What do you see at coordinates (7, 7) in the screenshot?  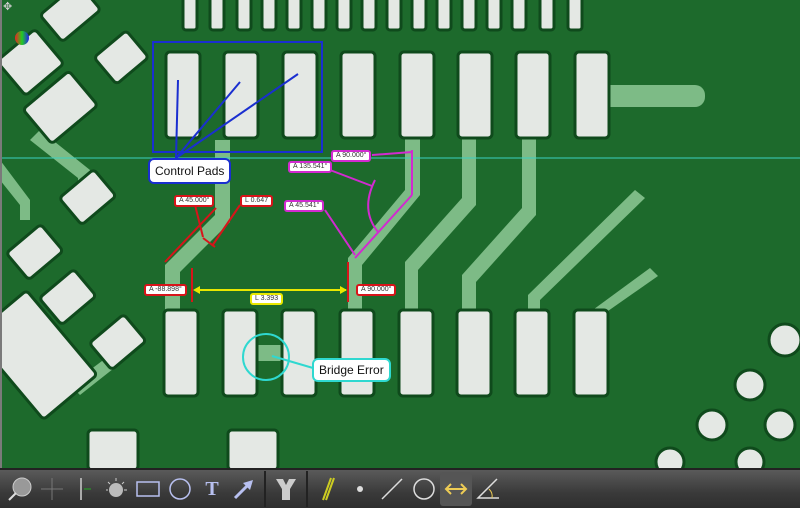 I see `move-icon: ✥` at bounding box center [7, 7].